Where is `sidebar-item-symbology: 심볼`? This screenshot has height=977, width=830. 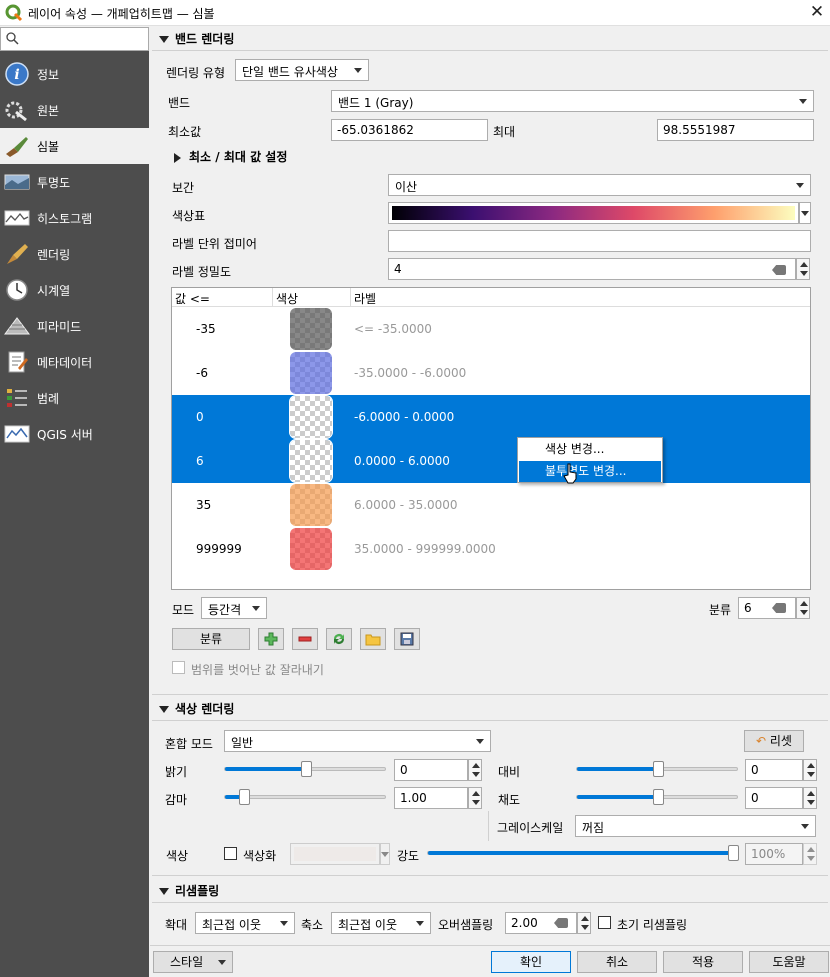
sidebar-item-symbology: 심볼 is located at coordinates (74, 146).